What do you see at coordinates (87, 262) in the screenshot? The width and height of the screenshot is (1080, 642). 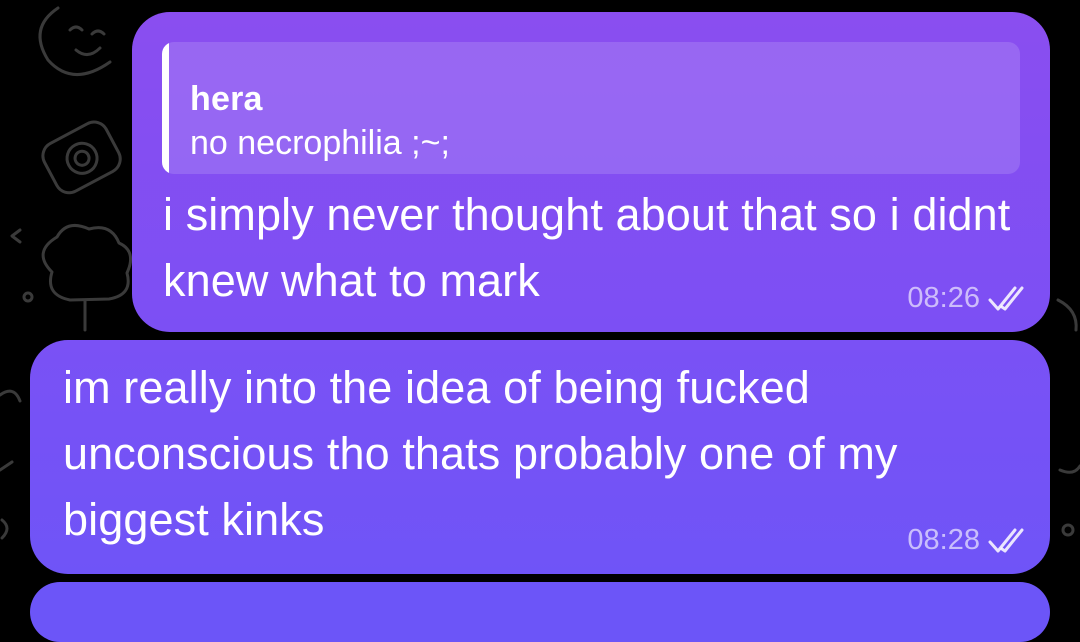 I see `tree-doodle-icon` at bounding box center [87, 262].